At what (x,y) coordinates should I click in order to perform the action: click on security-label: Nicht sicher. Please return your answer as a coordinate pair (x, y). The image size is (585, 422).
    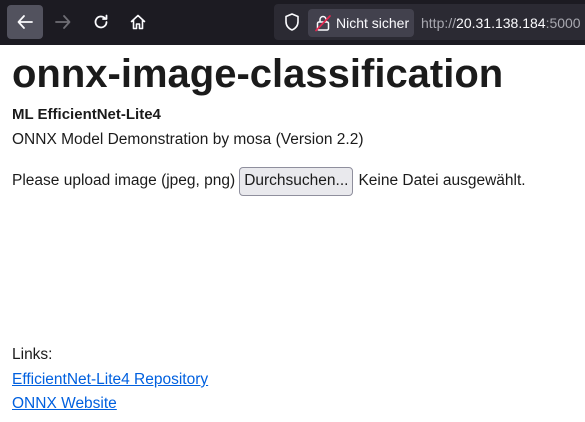
    Looking at the image, I should click on (373, 23).